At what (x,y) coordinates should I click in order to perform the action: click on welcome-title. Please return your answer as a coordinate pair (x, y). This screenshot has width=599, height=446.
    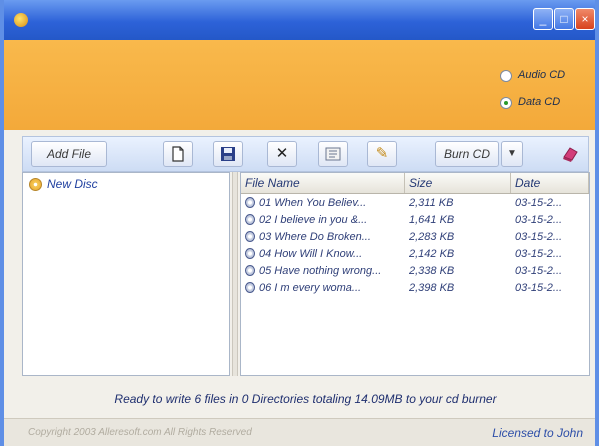
    Looking at the image, I should click on (188, 58).